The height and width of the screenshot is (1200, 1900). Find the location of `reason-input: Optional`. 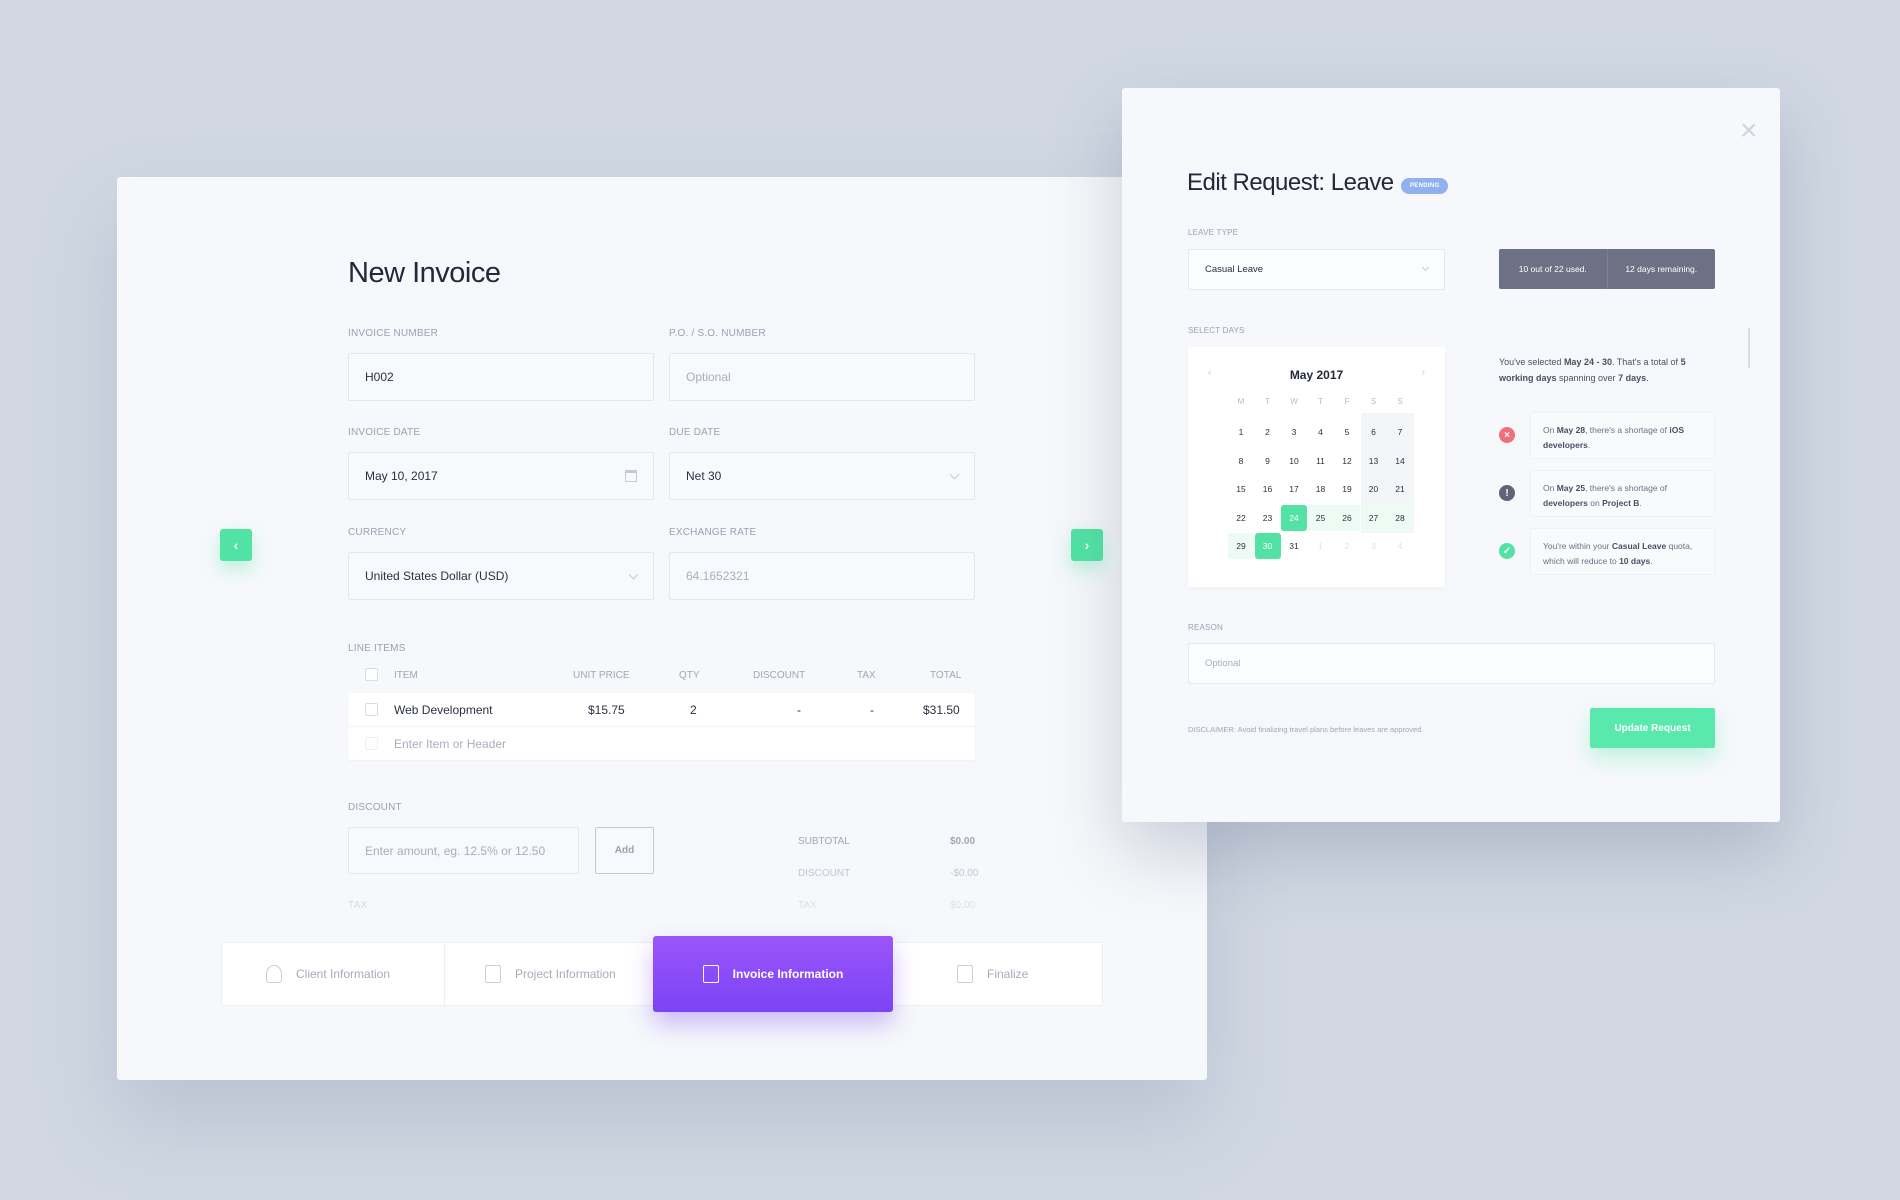

reason-input: Optional is located at coordinates (1451, 663).